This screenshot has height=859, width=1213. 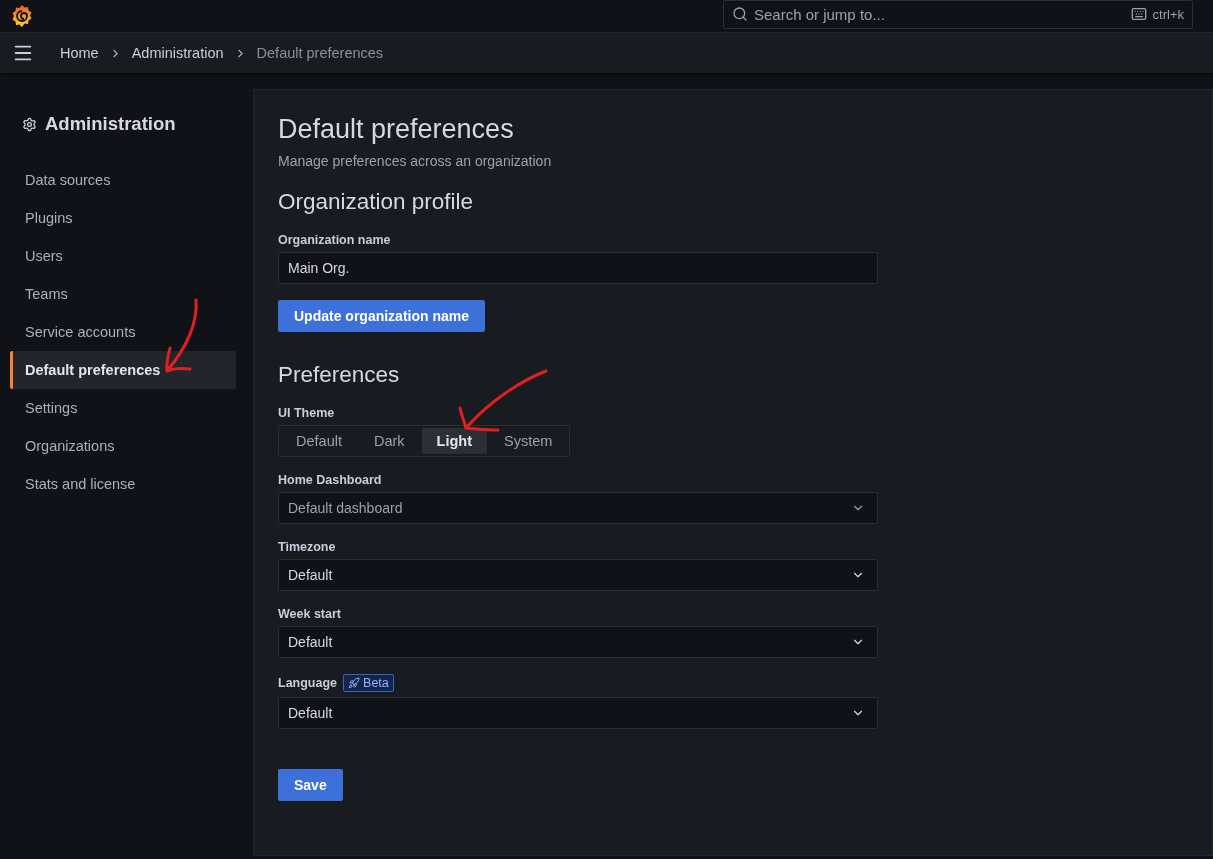 What do you see at coordinates (740, 14) in the screenshot?
I see `search-icon` at bounding box center [740, 14].